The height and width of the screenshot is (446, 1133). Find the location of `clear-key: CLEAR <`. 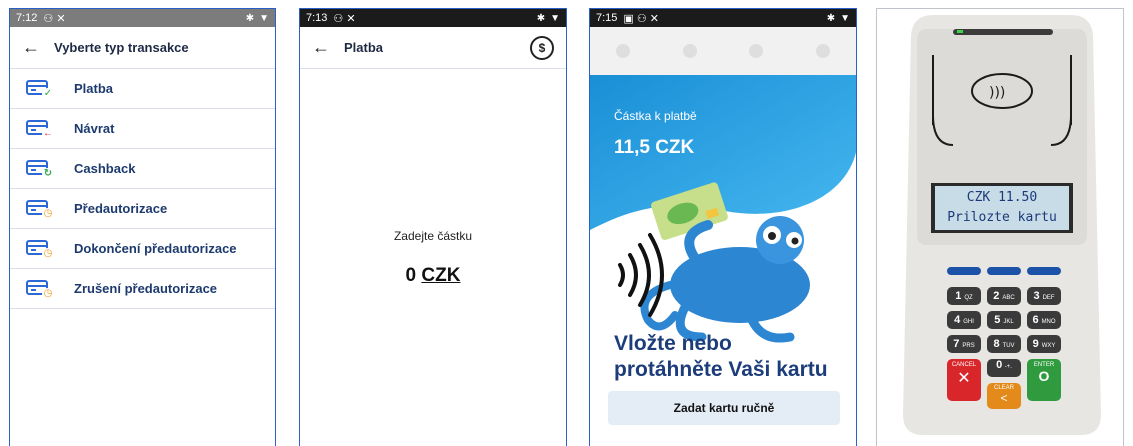

clear-key: CLEAR < is located at coordinates (1004, 396).